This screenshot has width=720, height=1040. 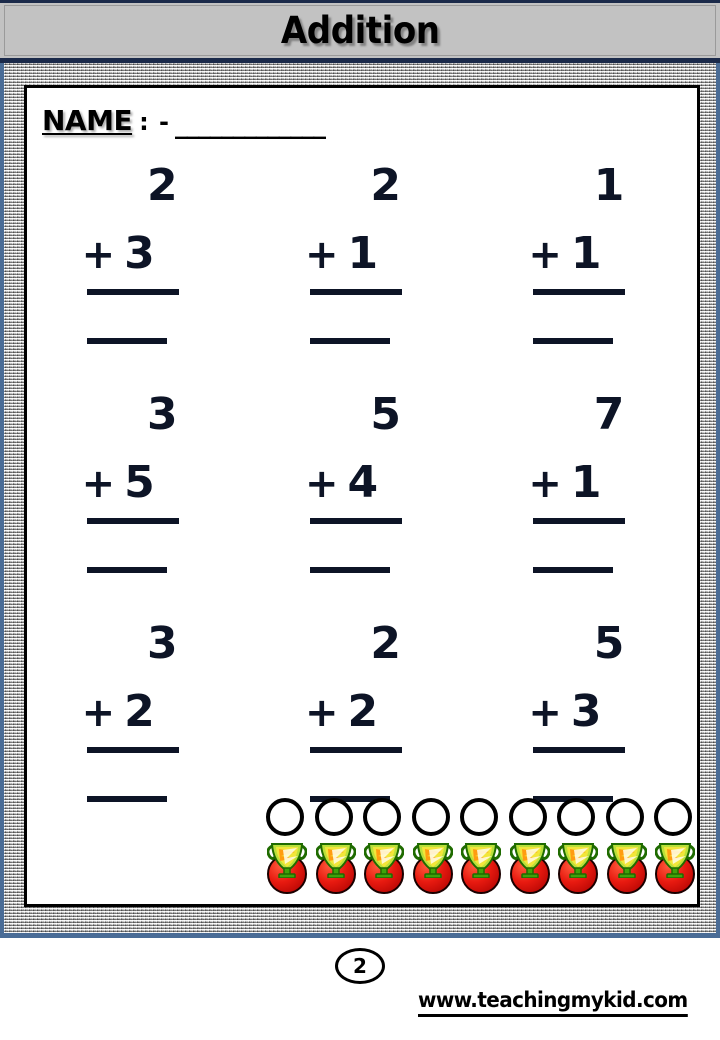 I want to click on page-number-badge: 2, so click(x=360, y=966).